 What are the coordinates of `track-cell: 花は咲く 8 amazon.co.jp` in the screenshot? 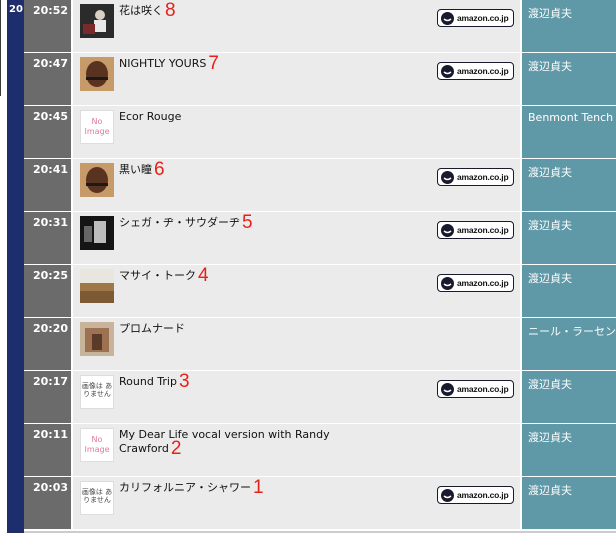 It's located at (296, 26).